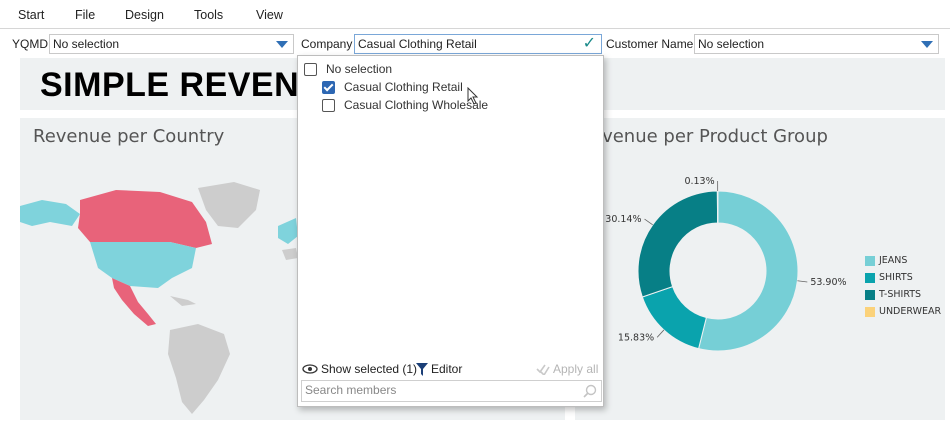 Image resolution: width=950 pixels, height=430 pixels. Describe the element at coordinates (717, 207) in the screenshot. I see `donut-slice-underwear` at that location.